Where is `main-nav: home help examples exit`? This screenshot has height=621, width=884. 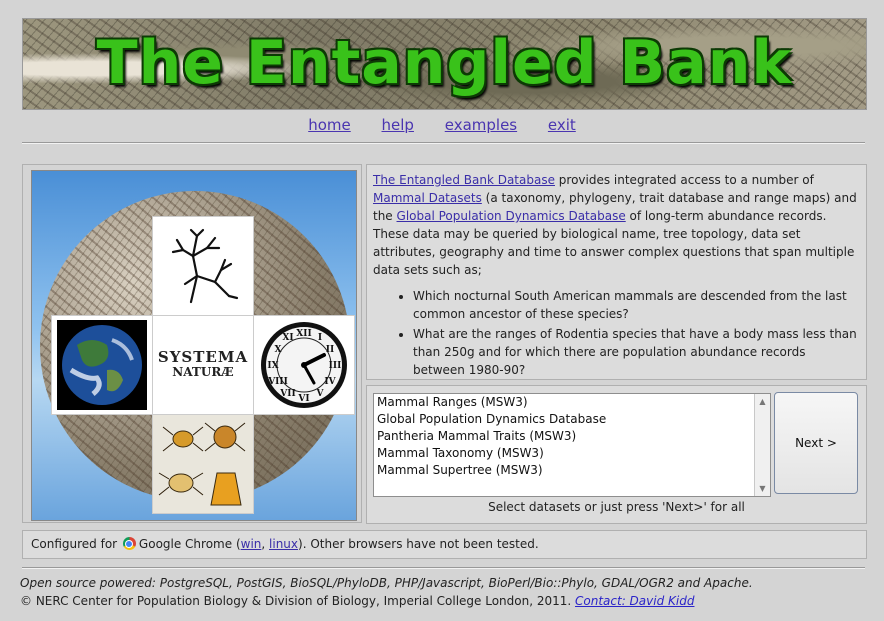 main-nav: home help examples exit is located at coordinates (442, 125).